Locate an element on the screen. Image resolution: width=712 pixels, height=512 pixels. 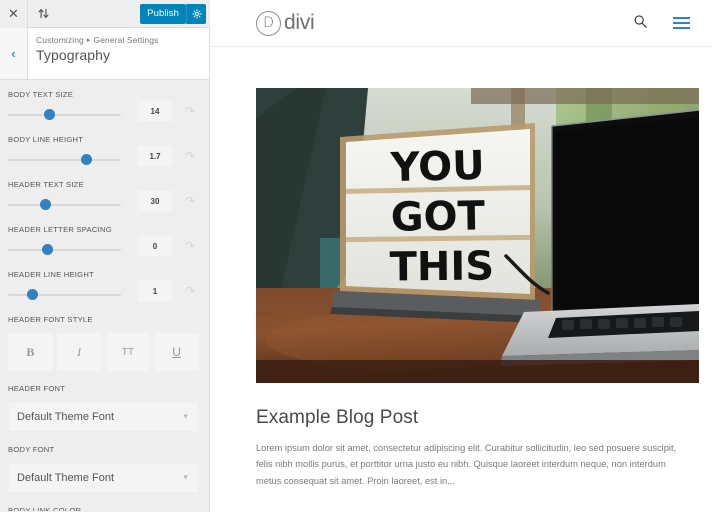
breadcrumb-parent: Customizing is located at coordinates (60, 40).